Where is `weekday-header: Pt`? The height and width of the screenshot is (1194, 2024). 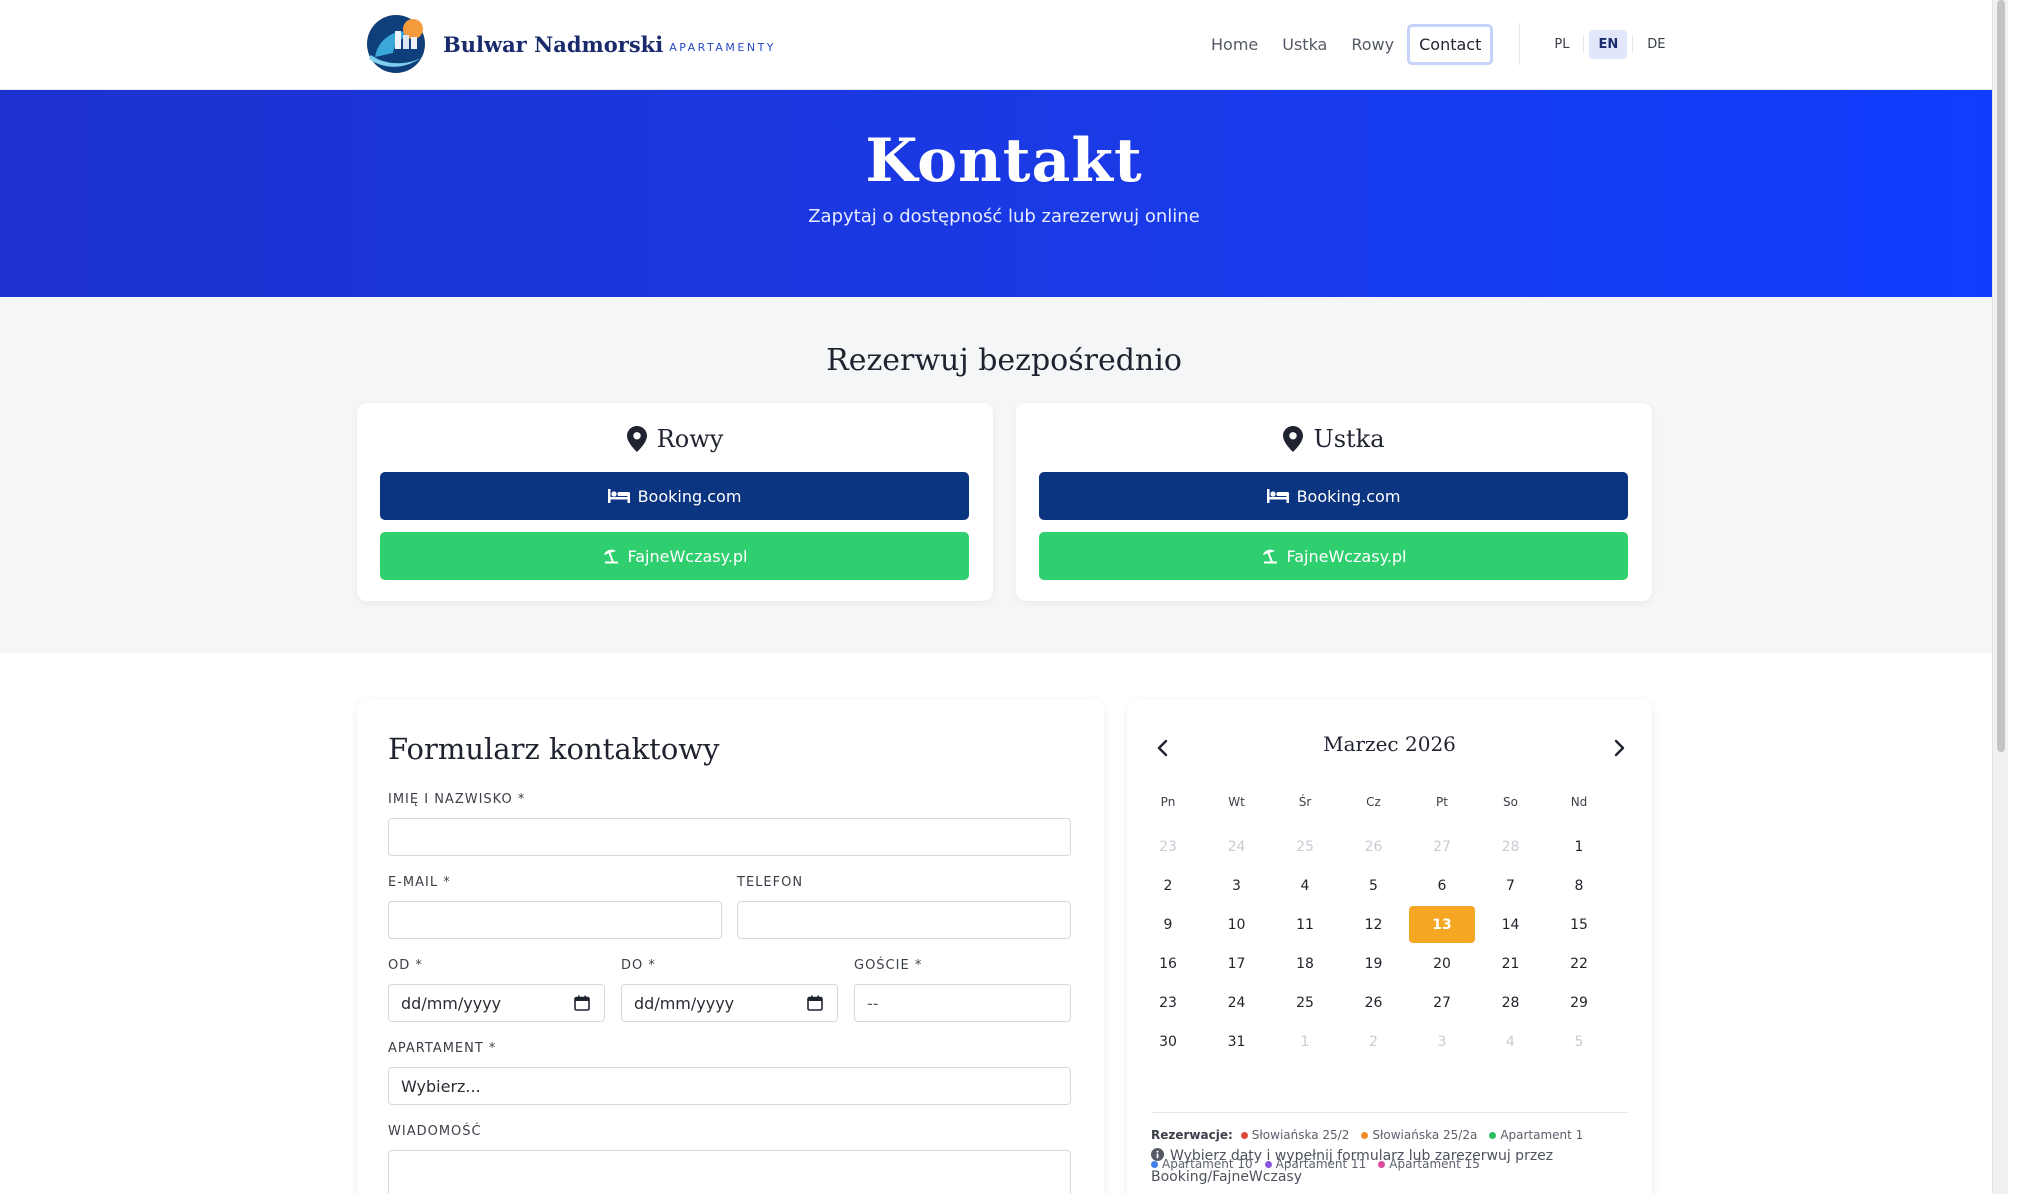 weekday-header: Pt is located at coordinates (1442, 802).